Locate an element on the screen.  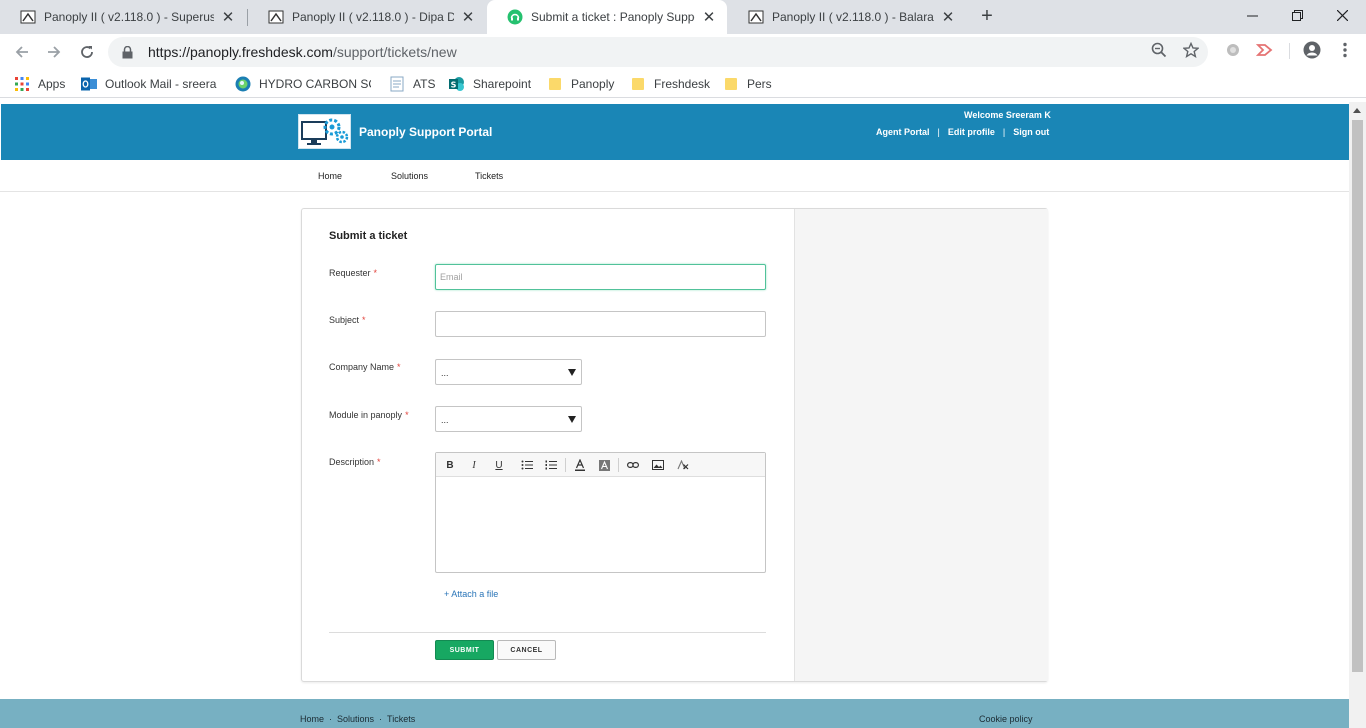
clear-format-icon is located at coordinates (683, 465).